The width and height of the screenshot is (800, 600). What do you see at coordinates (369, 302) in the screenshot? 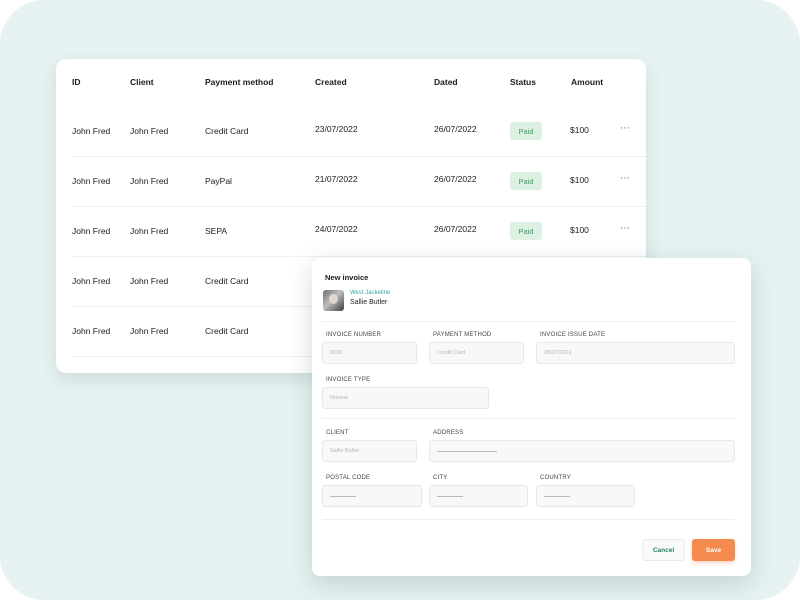
I see `user-name: Sallie Butler` at bounding box center [369, 302].